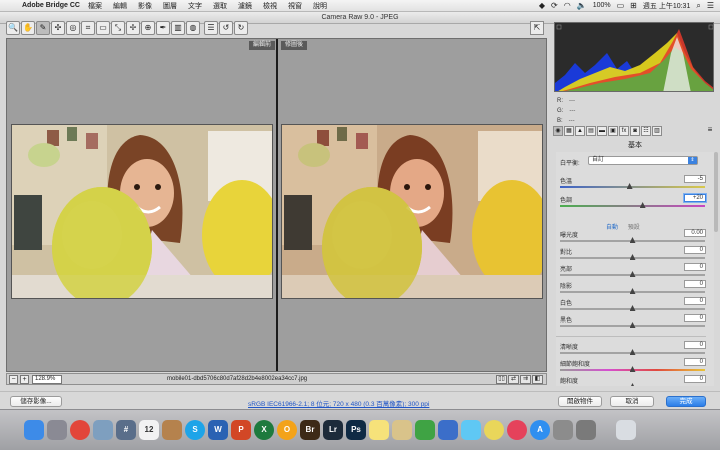 This screenshot has width=720, height=450. Describe the element at coordinates (51, 5) in the screenshot. I see `app-menu: Adobe Bridge CC` at that location.